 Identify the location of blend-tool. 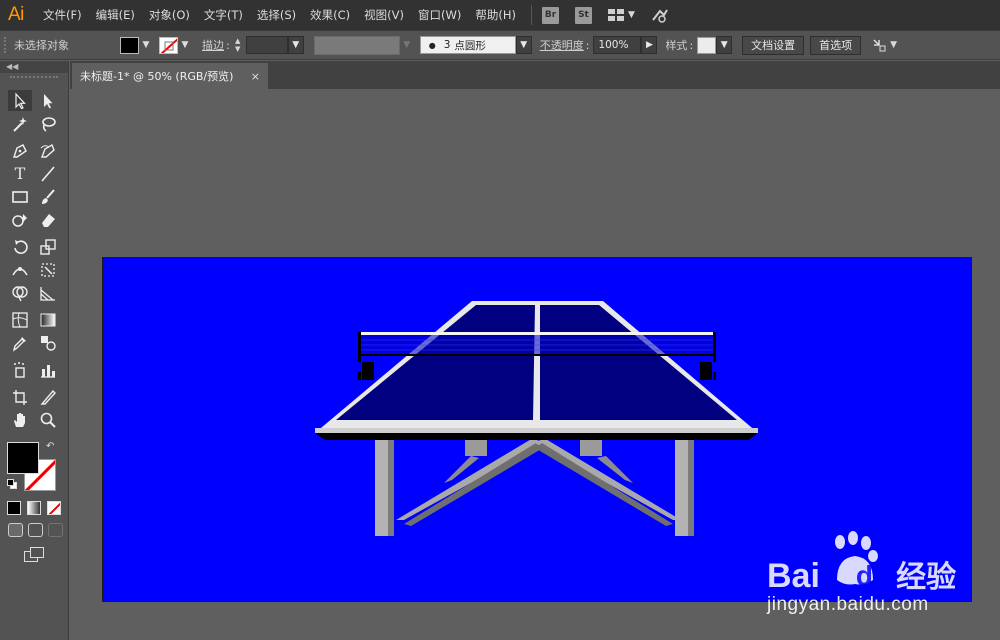
(48, 342).